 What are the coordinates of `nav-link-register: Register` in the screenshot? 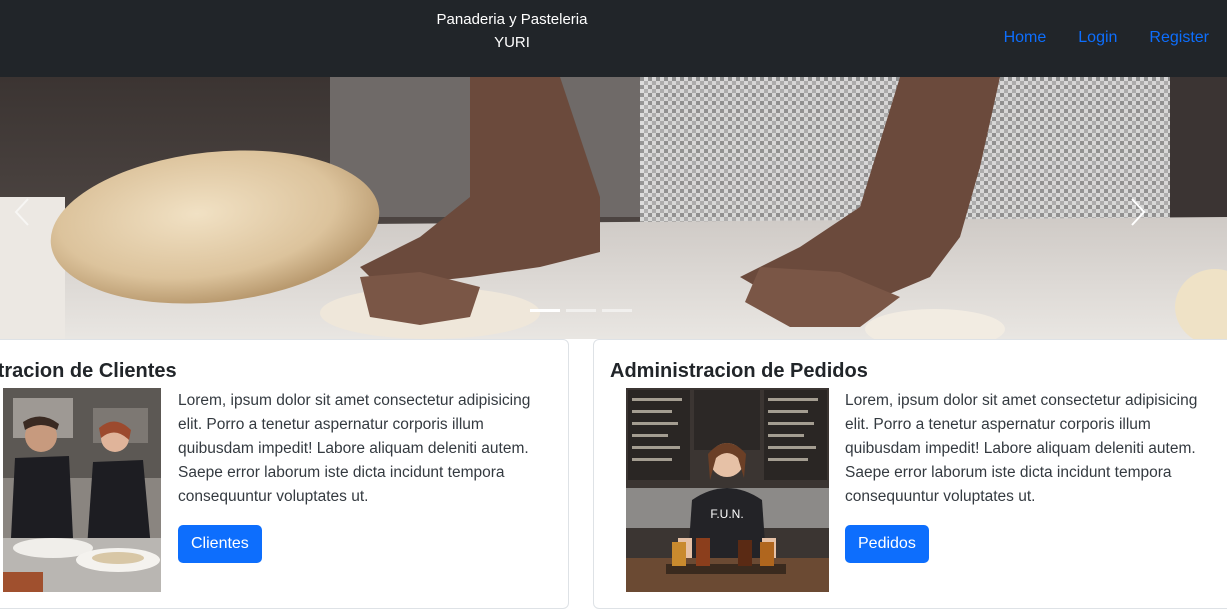 It's located at (1179, 38).